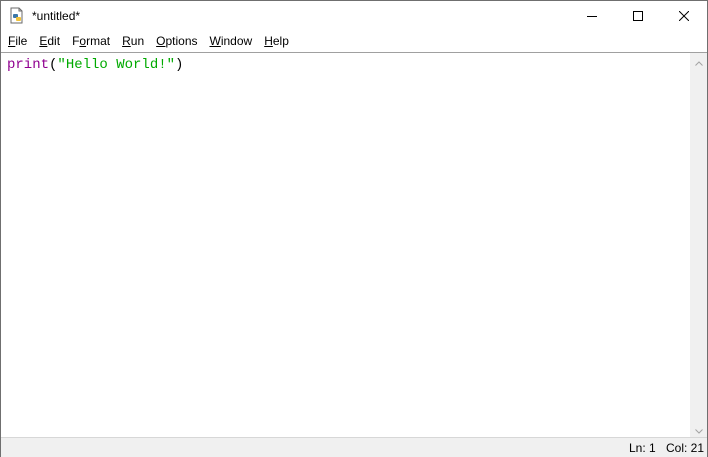  I want to click on minimize-icon, so click(592, 16).